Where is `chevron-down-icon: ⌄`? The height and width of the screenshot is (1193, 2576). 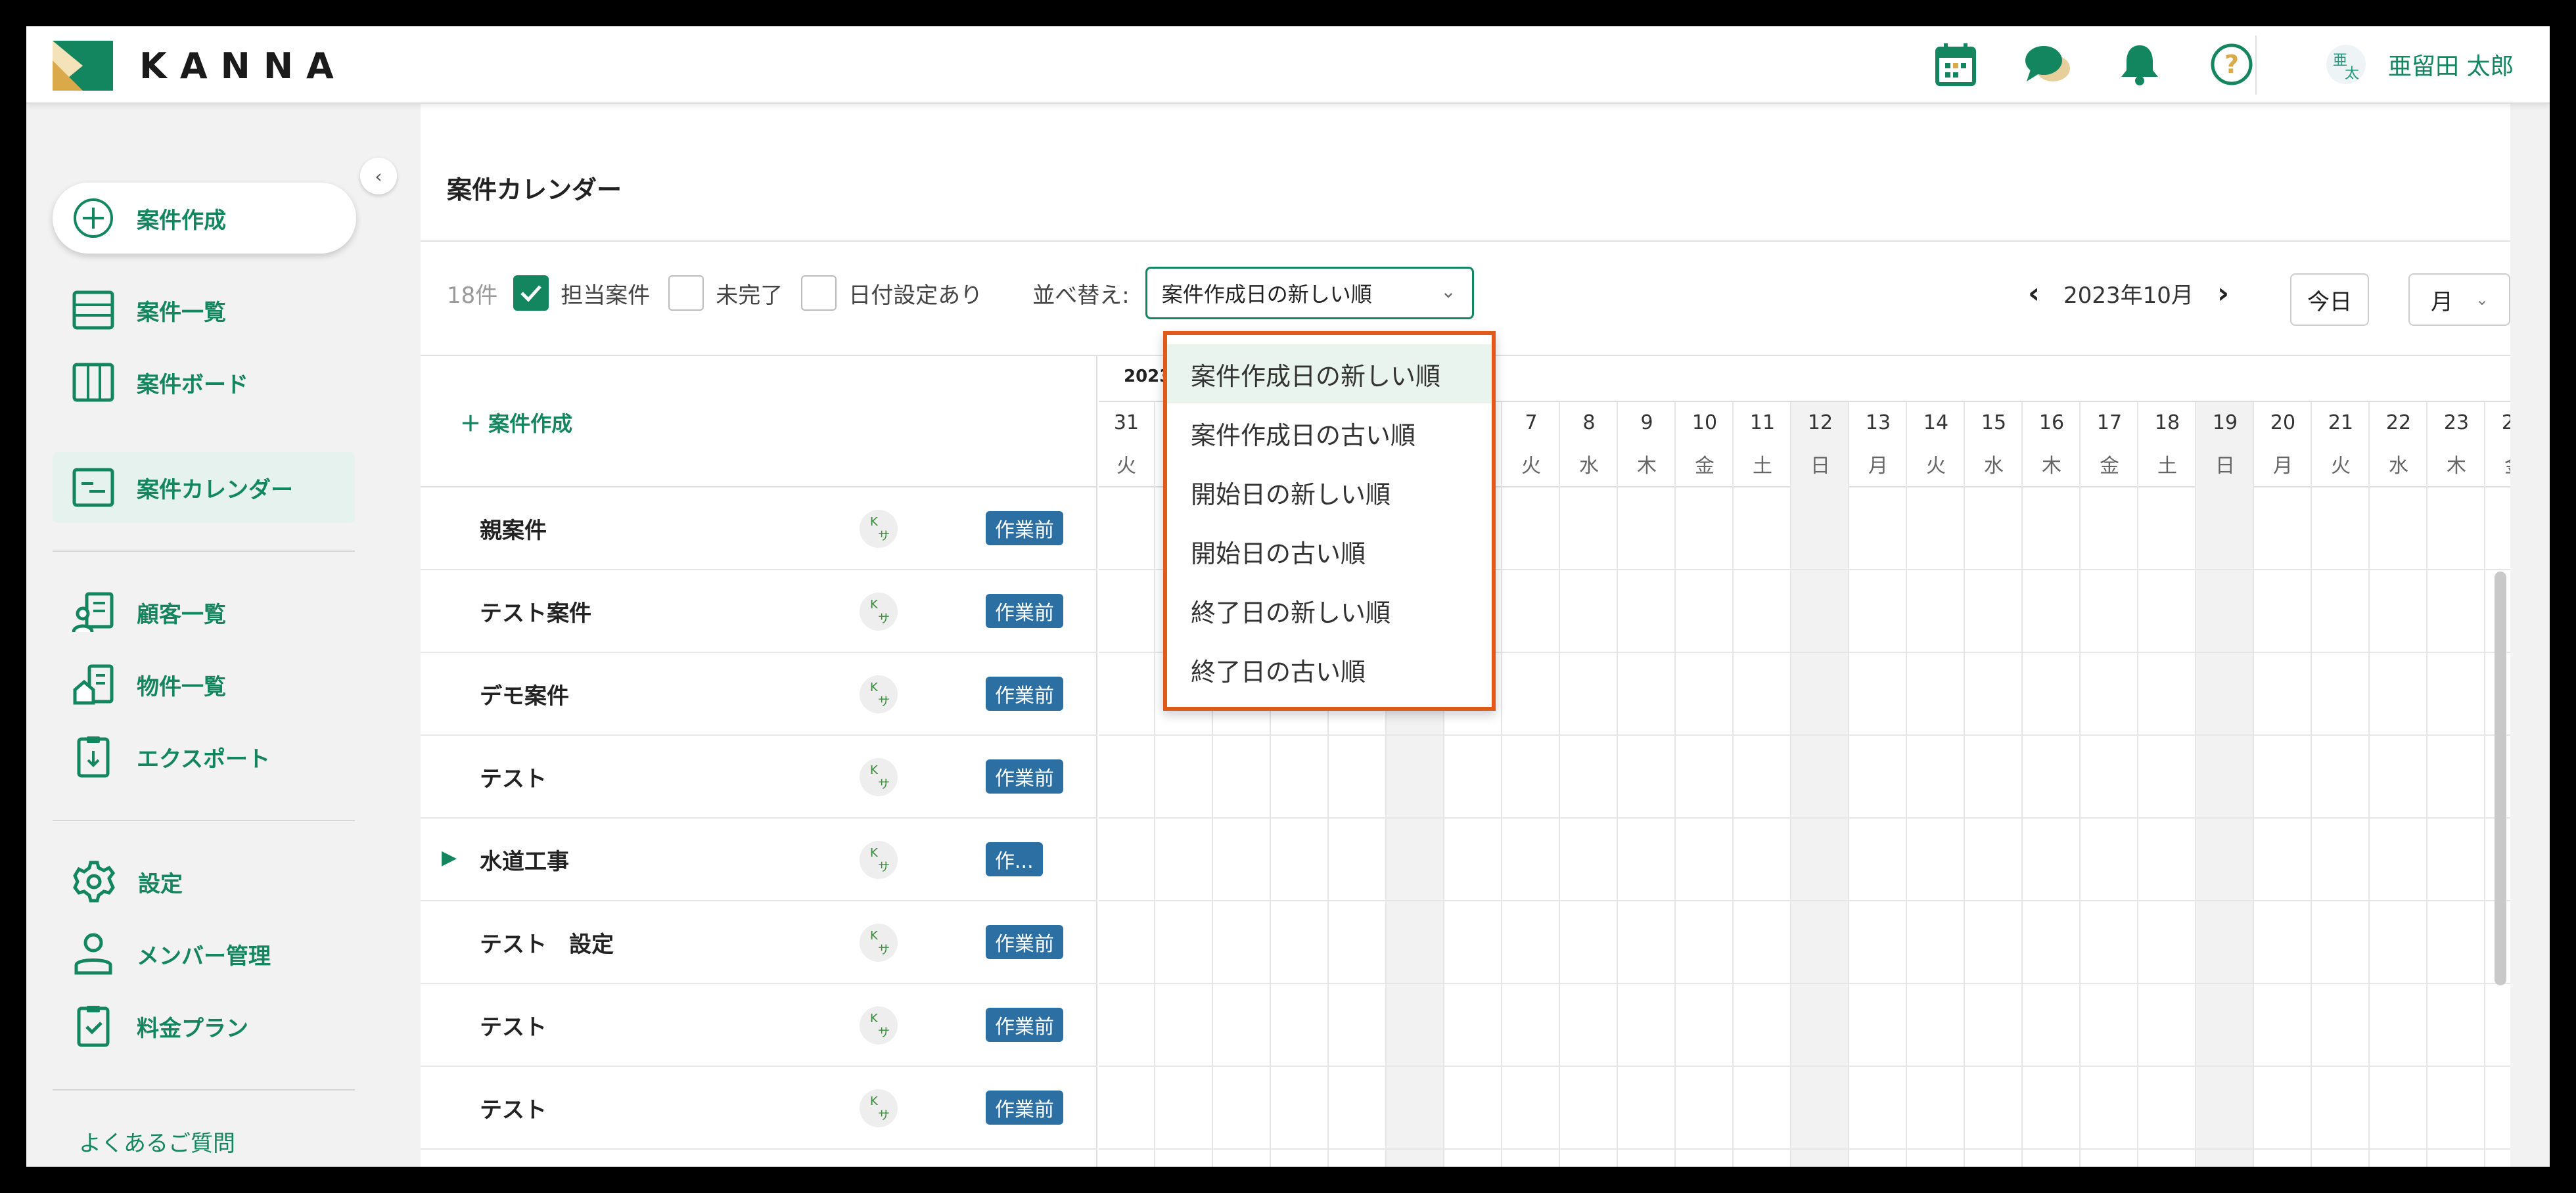 chevron-down-icon: ⌄ is located at coordinates (2482, 299).